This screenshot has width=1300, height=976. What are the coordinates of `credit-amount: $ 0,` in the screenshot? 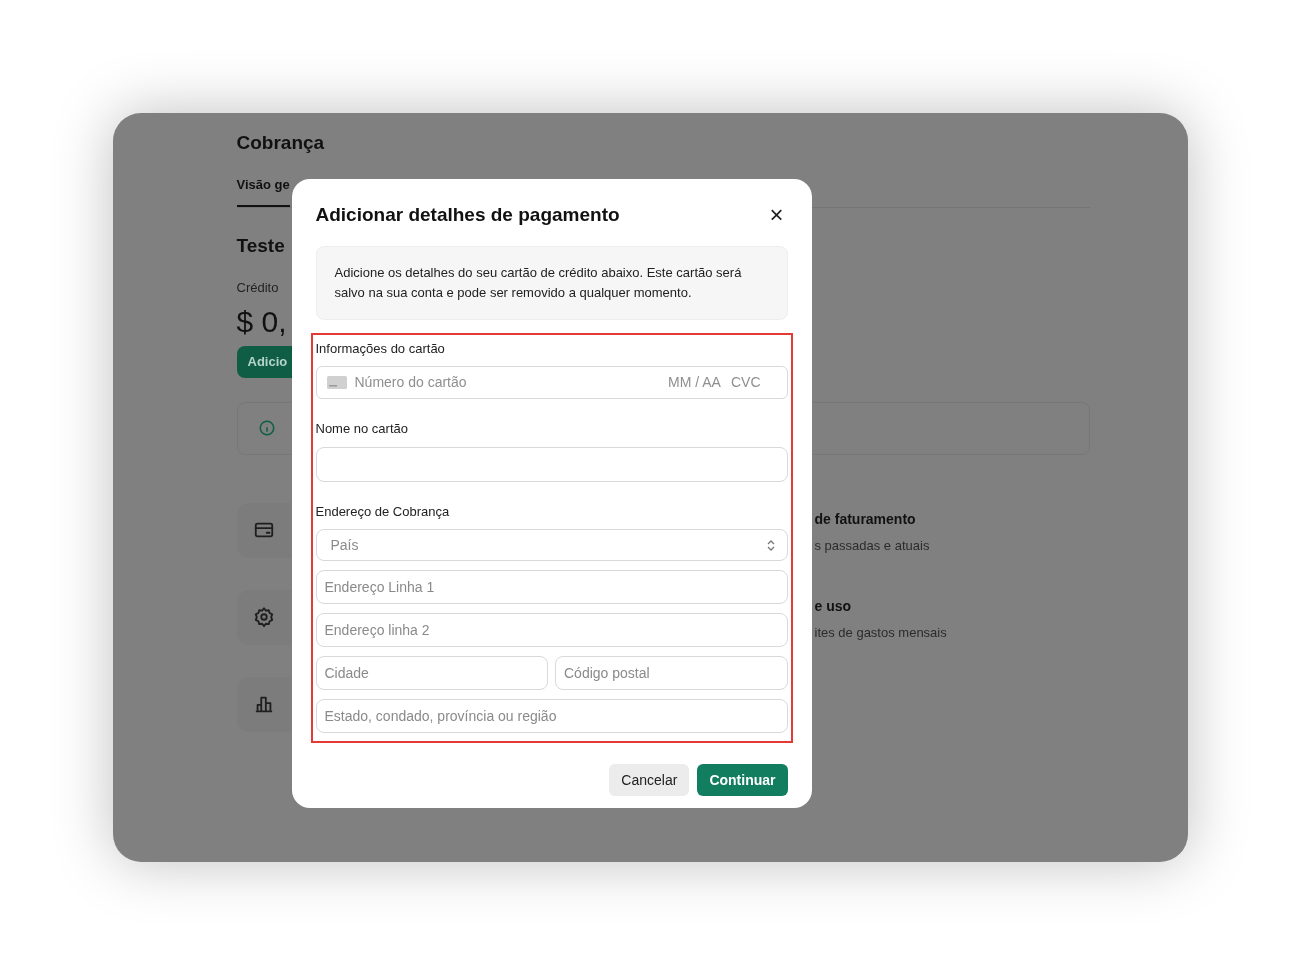 It's located at (262, 321).